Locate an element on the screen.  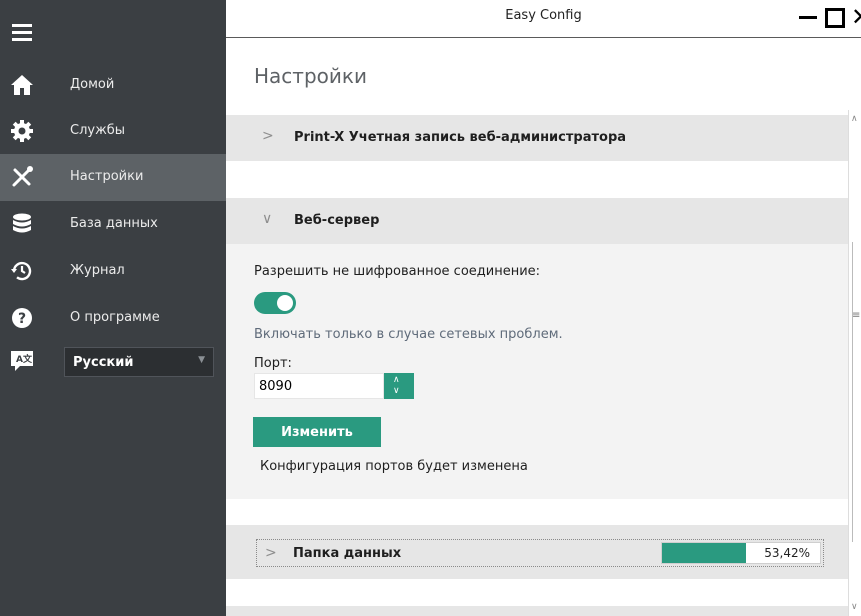
sidebar-item-services: Службы is located at coordinates (113, 131).